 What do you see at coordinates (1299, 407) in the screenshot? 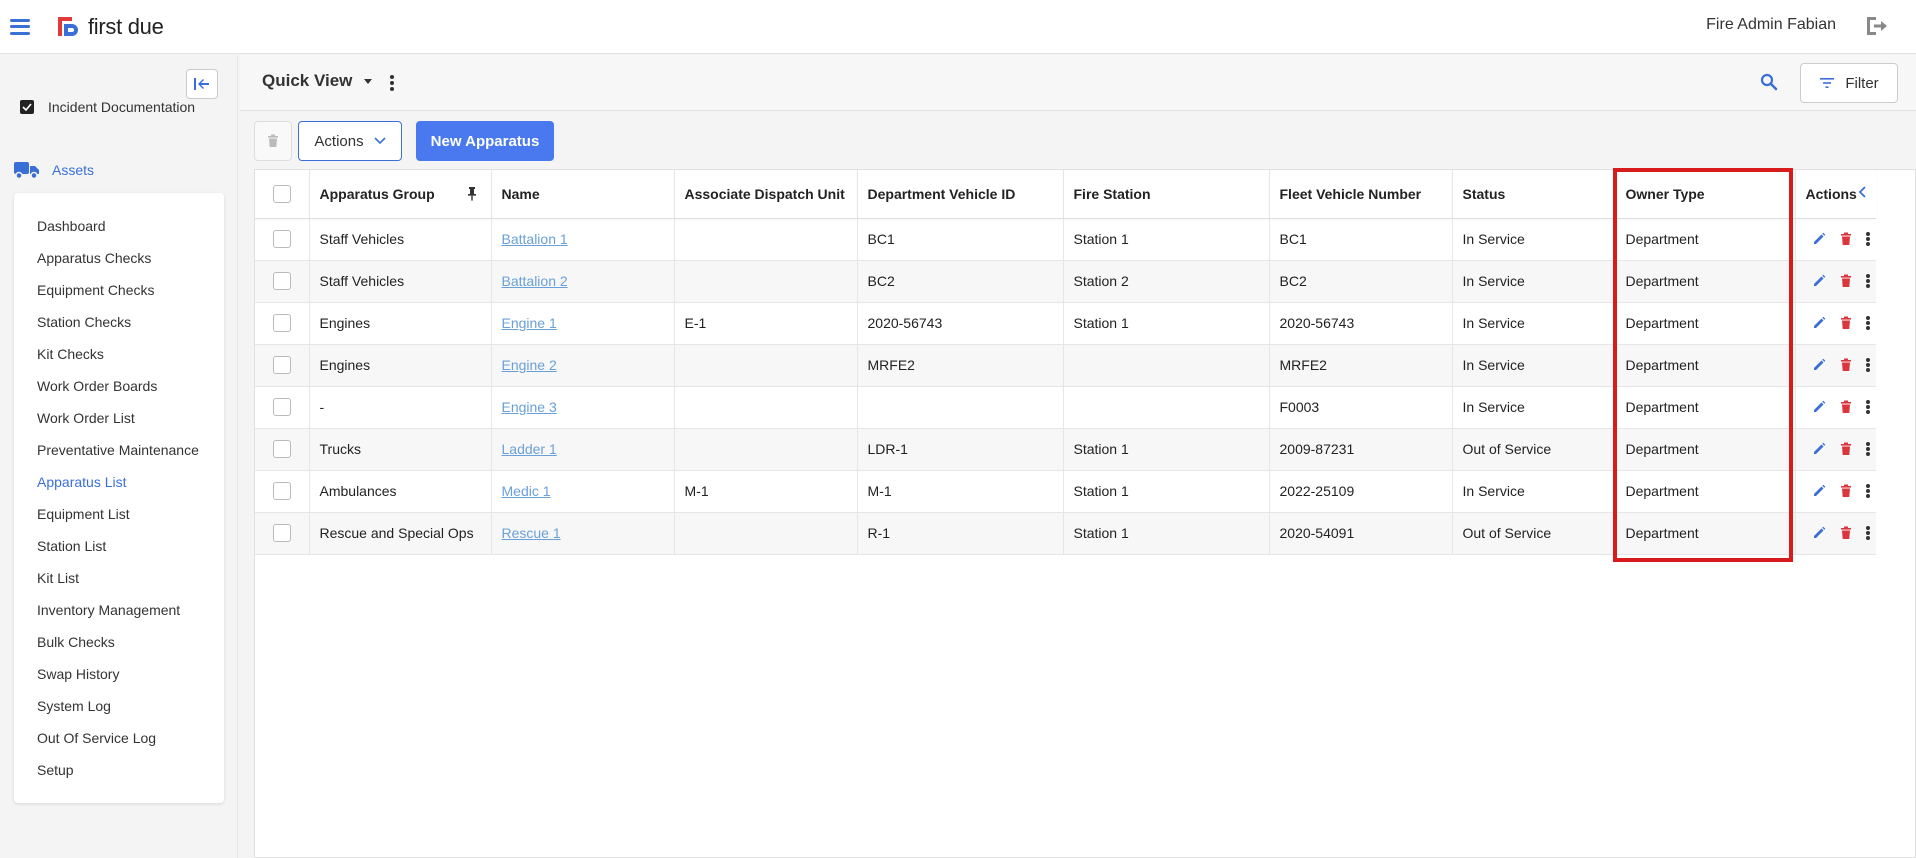
I see `cell-text: F0003` at bounding box center [1299, 407].